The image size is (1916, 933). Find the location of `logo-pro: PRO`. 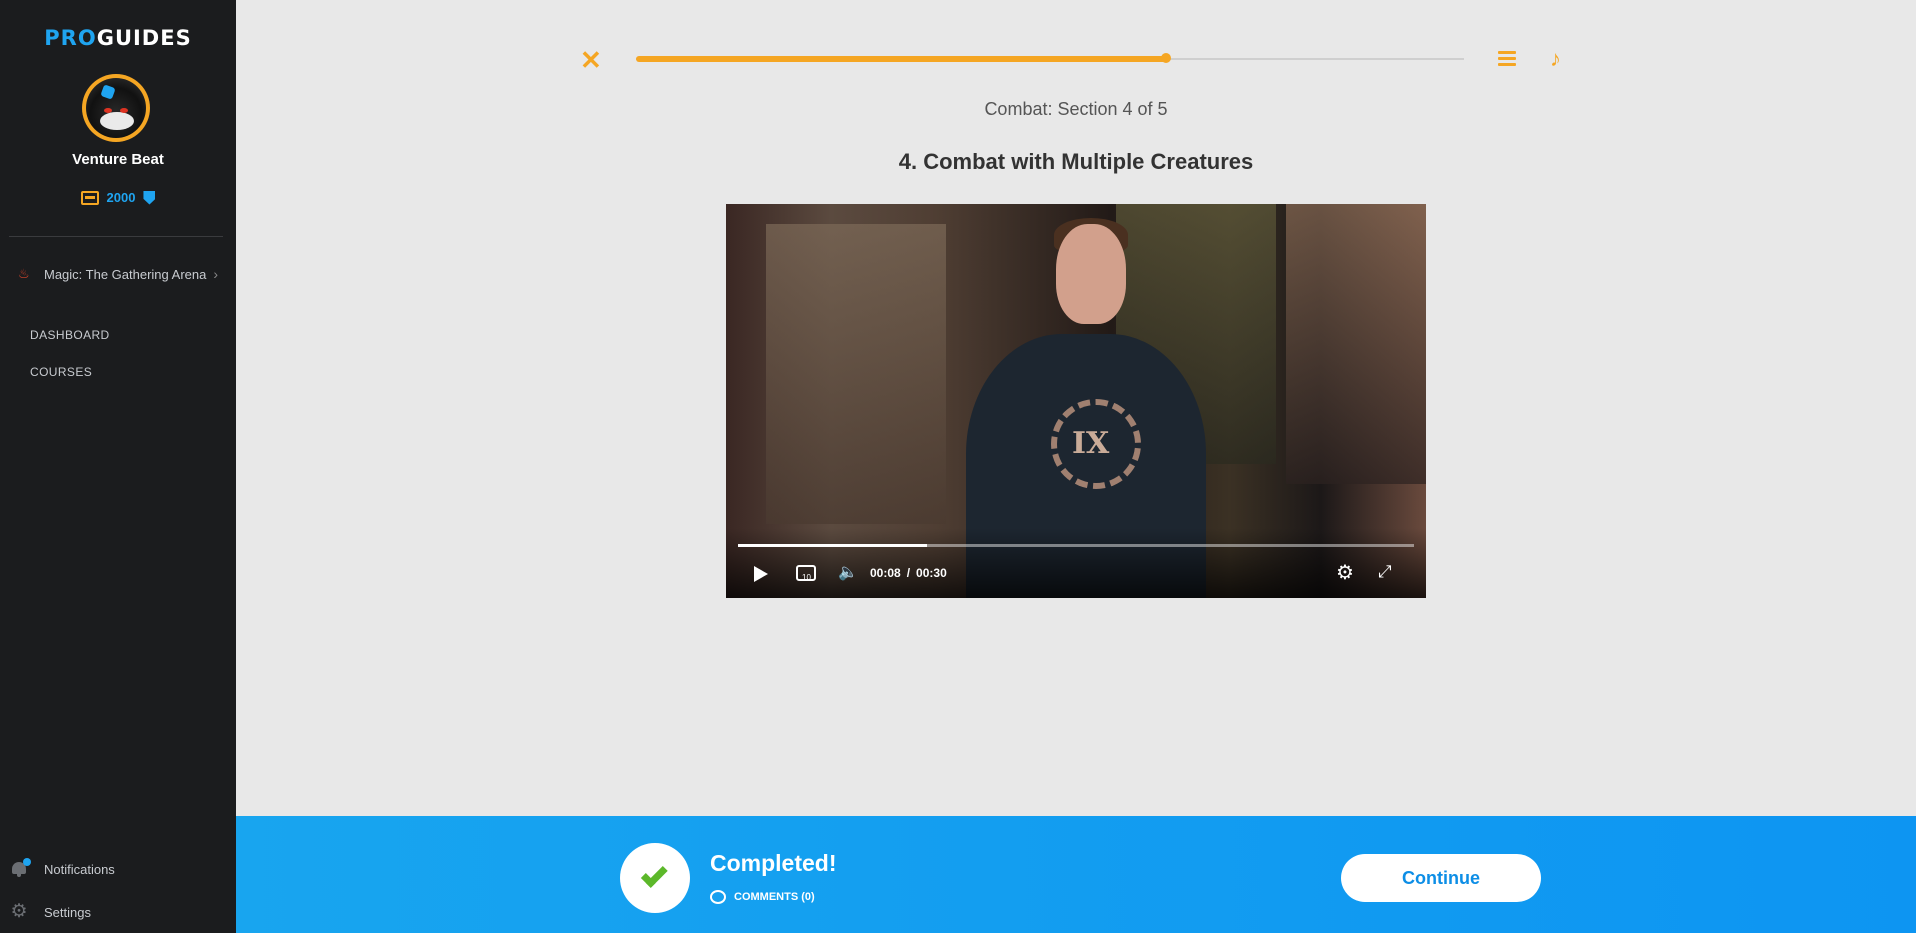

logo-pro: PRO is located at coordinates (70, 38).